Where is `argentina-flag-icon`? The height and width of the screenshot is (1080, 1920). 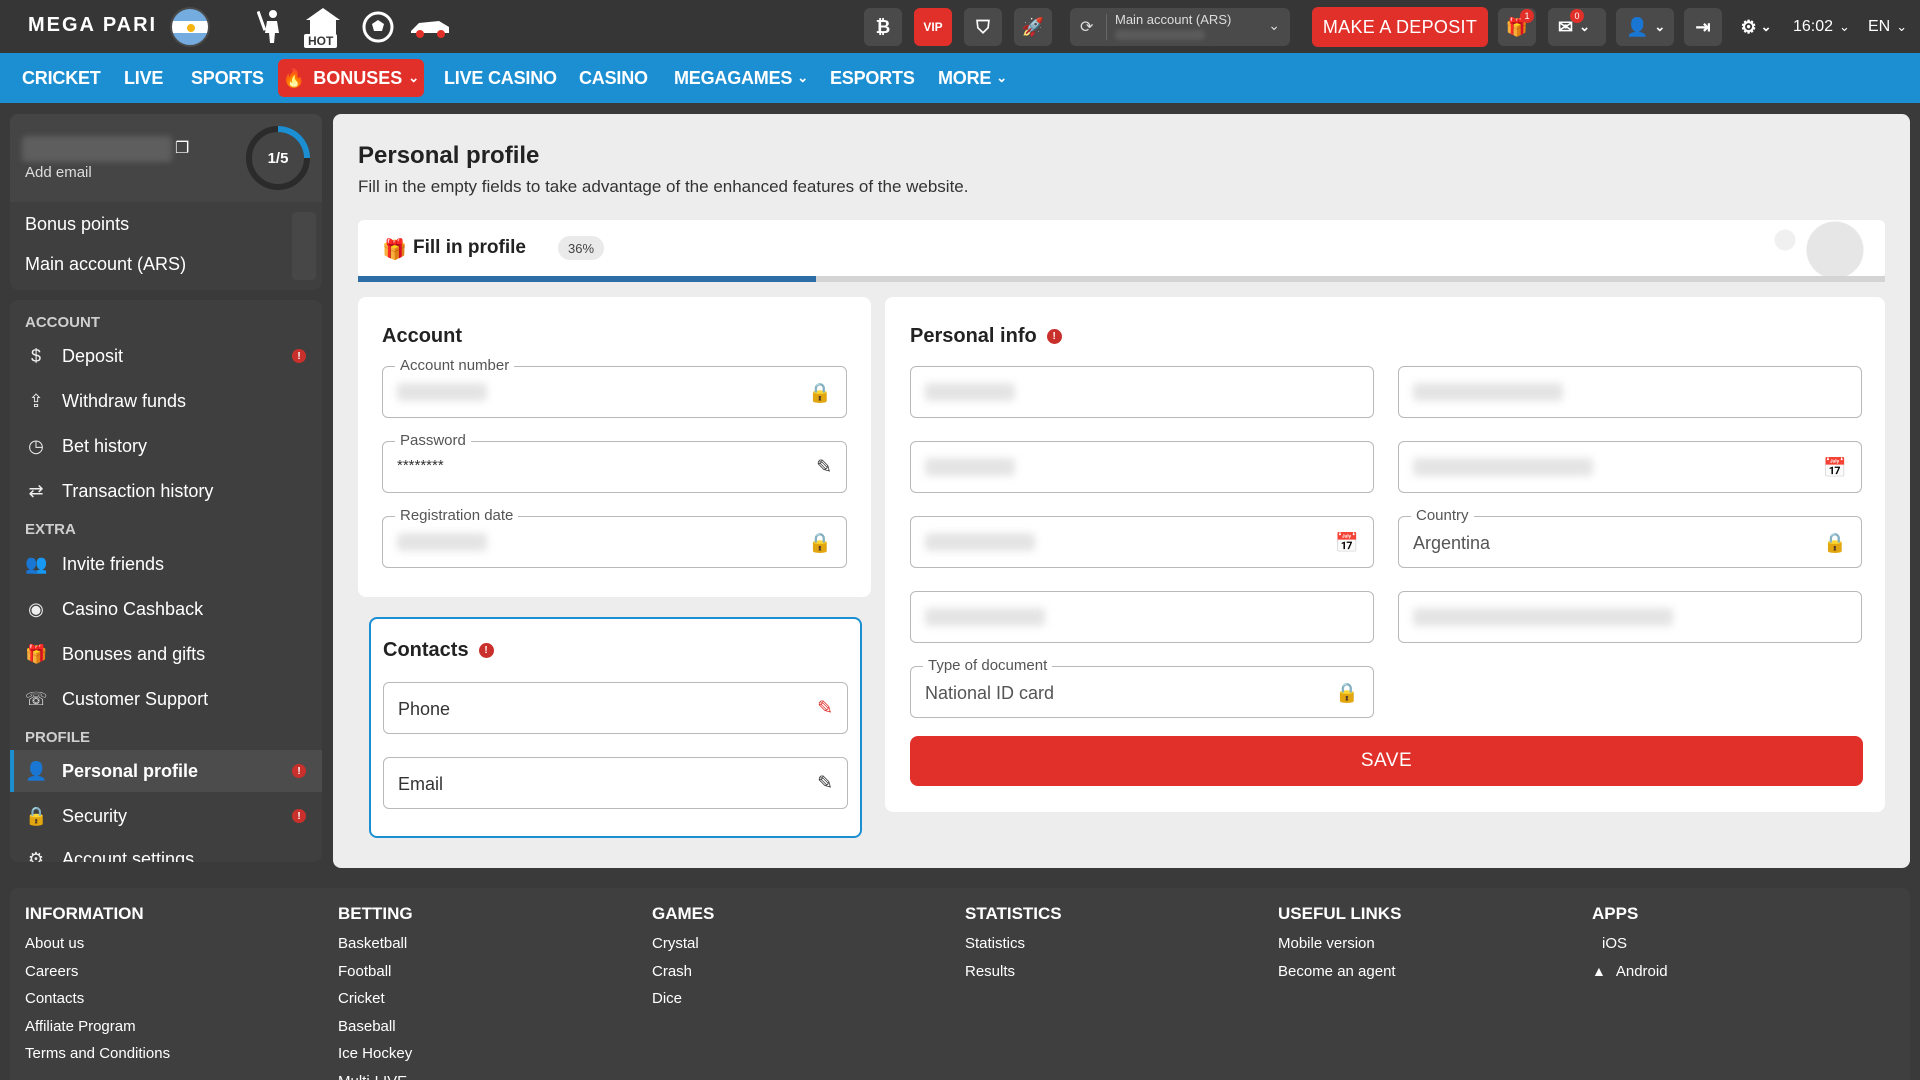 argentina-flag-icon is located at coordinates (190, 27).